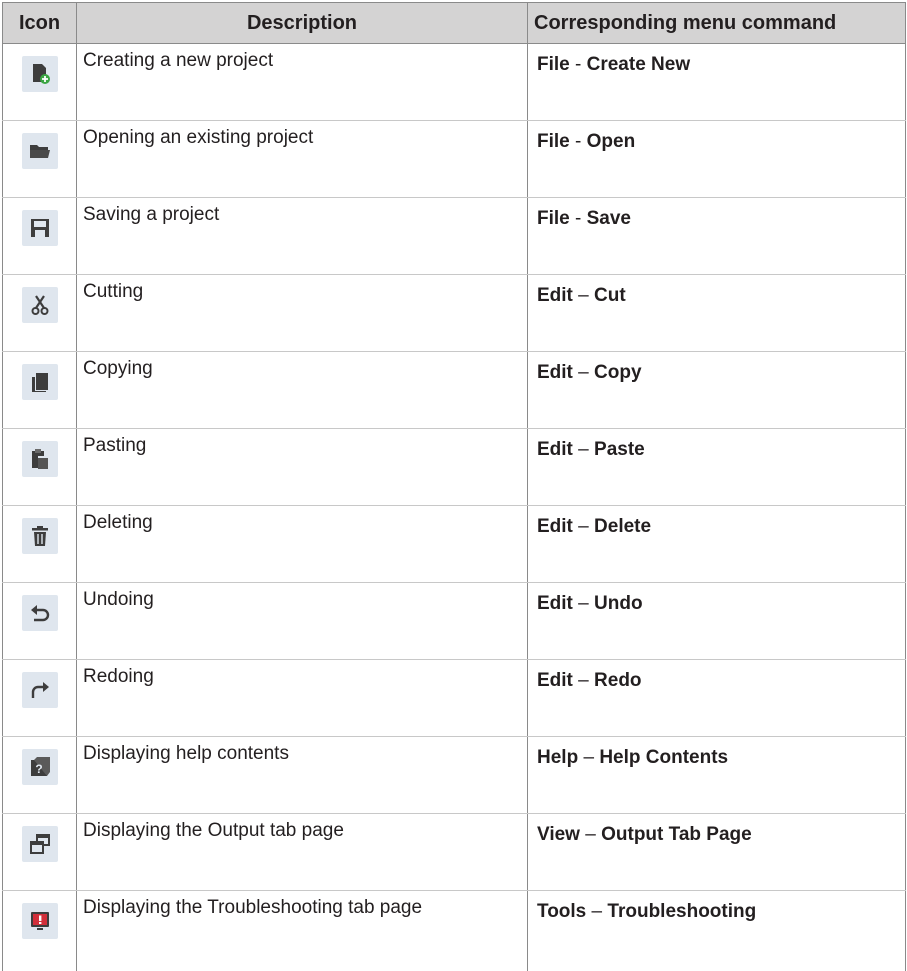  Describe the element at coordinates (558, 834) in the screenshot. I see `menu-name: View` at that location.